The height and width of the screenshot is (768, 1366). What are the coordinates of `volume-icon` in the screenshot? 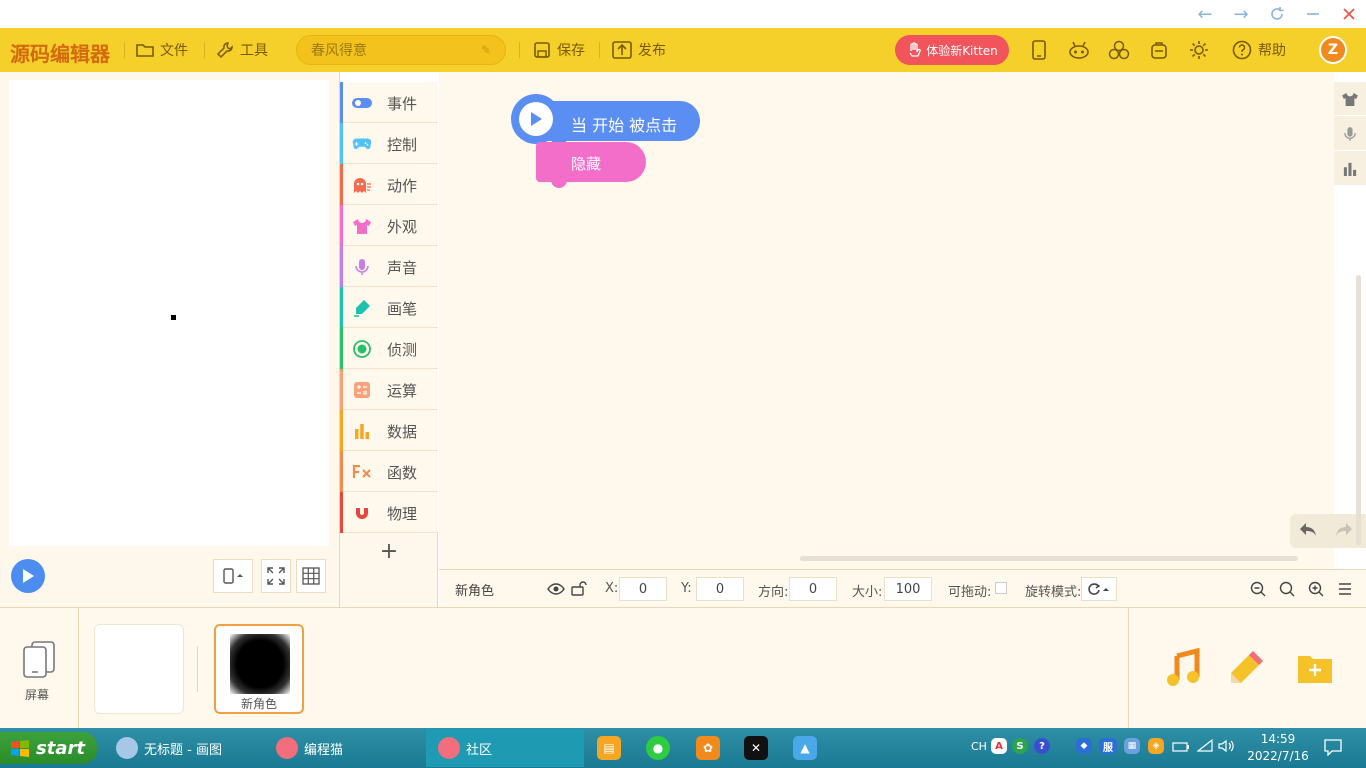 It's located at (1227, 748).